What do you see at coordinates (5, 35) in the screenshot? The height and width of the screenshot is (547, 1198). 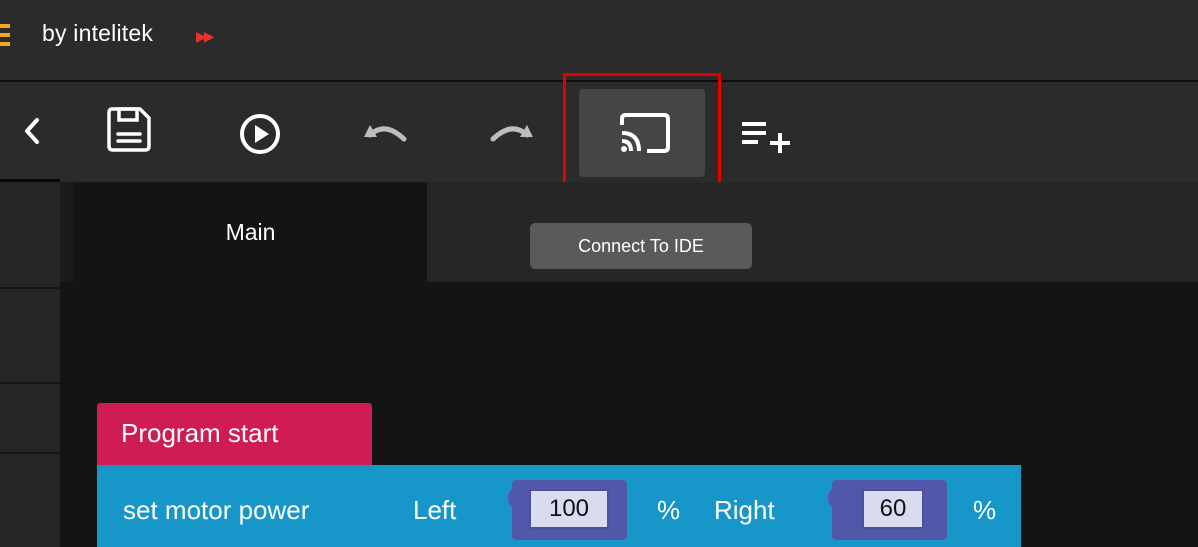 I see `brand-logo-icon` at bounding box center [5, 35].